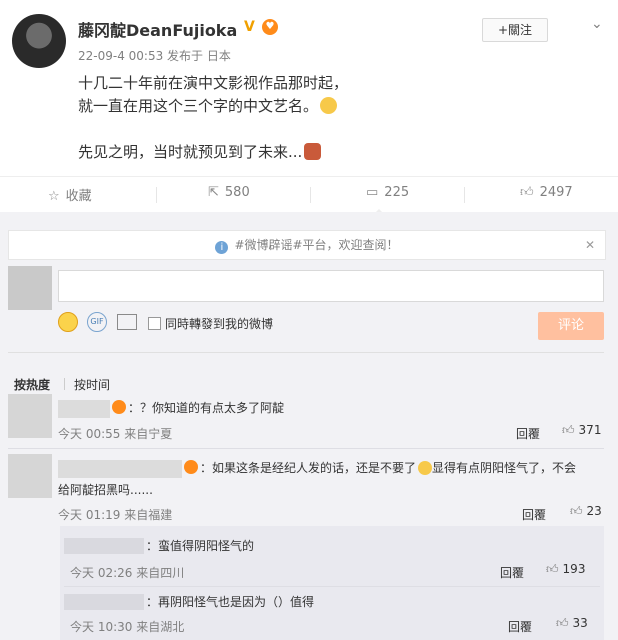 This screenshot has width=618, height=640. Describe the element at coordinates (556, 192) in the screenshot. I see `like-count: 2497` at that location.